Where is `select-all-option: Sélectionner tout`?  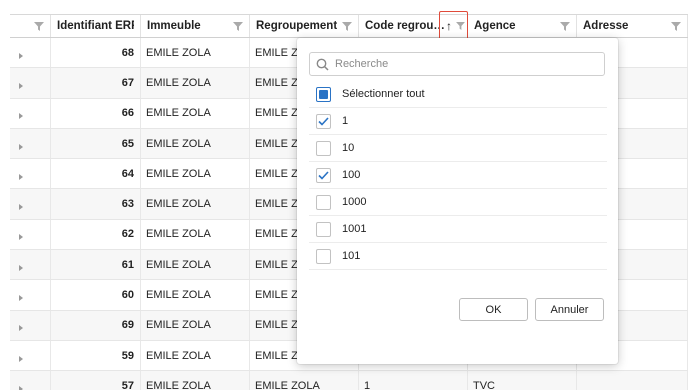 select-all-option: Sélectionner tout is located at coordinates (458, 94).